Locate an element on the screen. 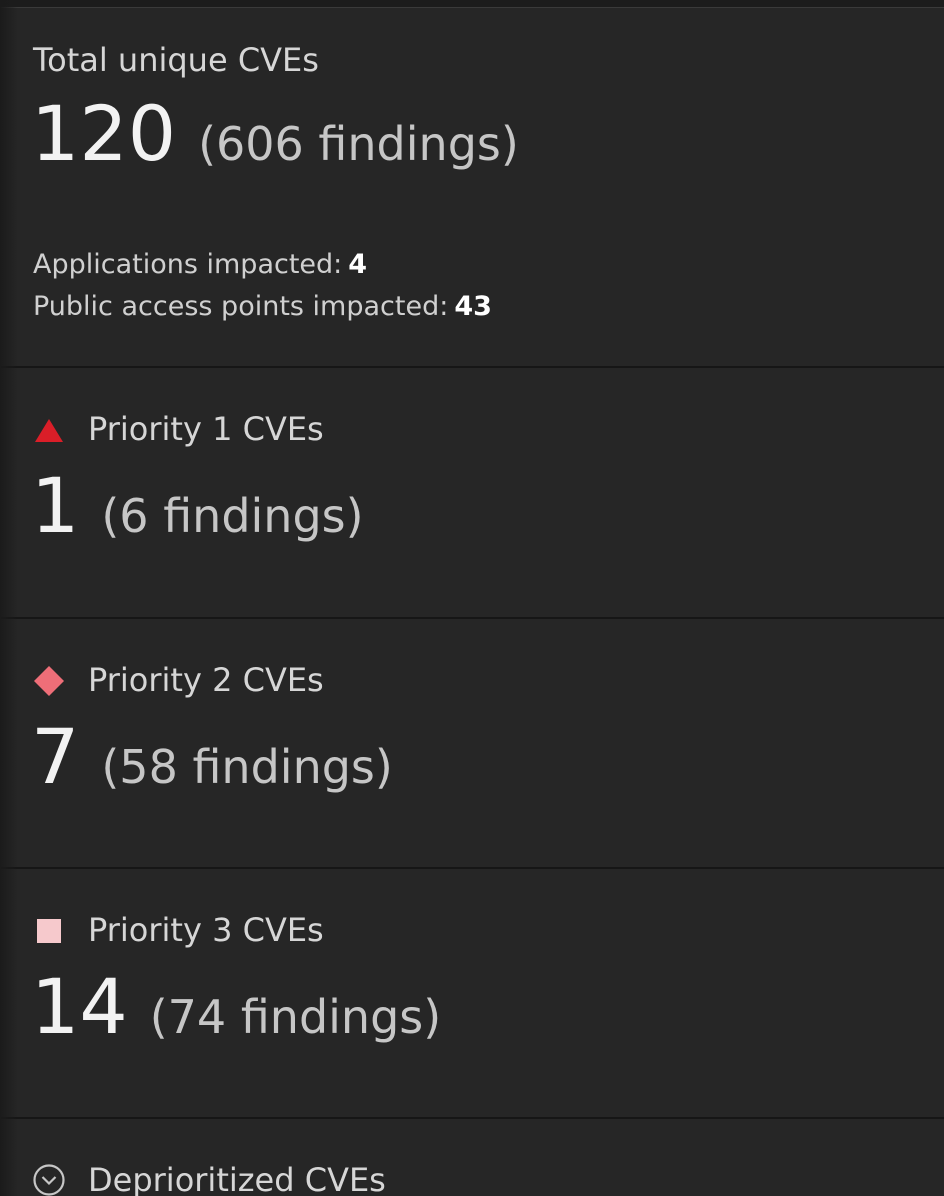 The image size is (944, 1196). public-access-points-impacted: Public access points impacted: 43 is located at coordinates (262, 306).